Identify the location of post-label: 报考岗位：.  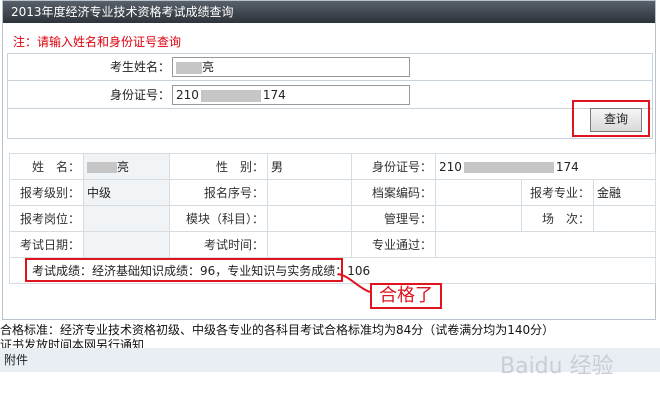
(46, 218).